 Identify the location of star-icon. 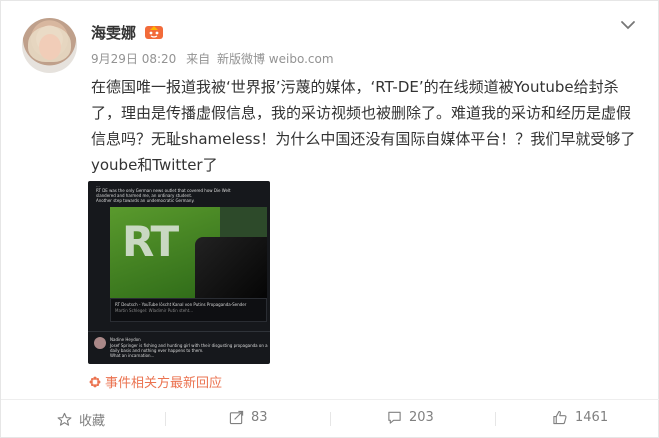
(64, 419).